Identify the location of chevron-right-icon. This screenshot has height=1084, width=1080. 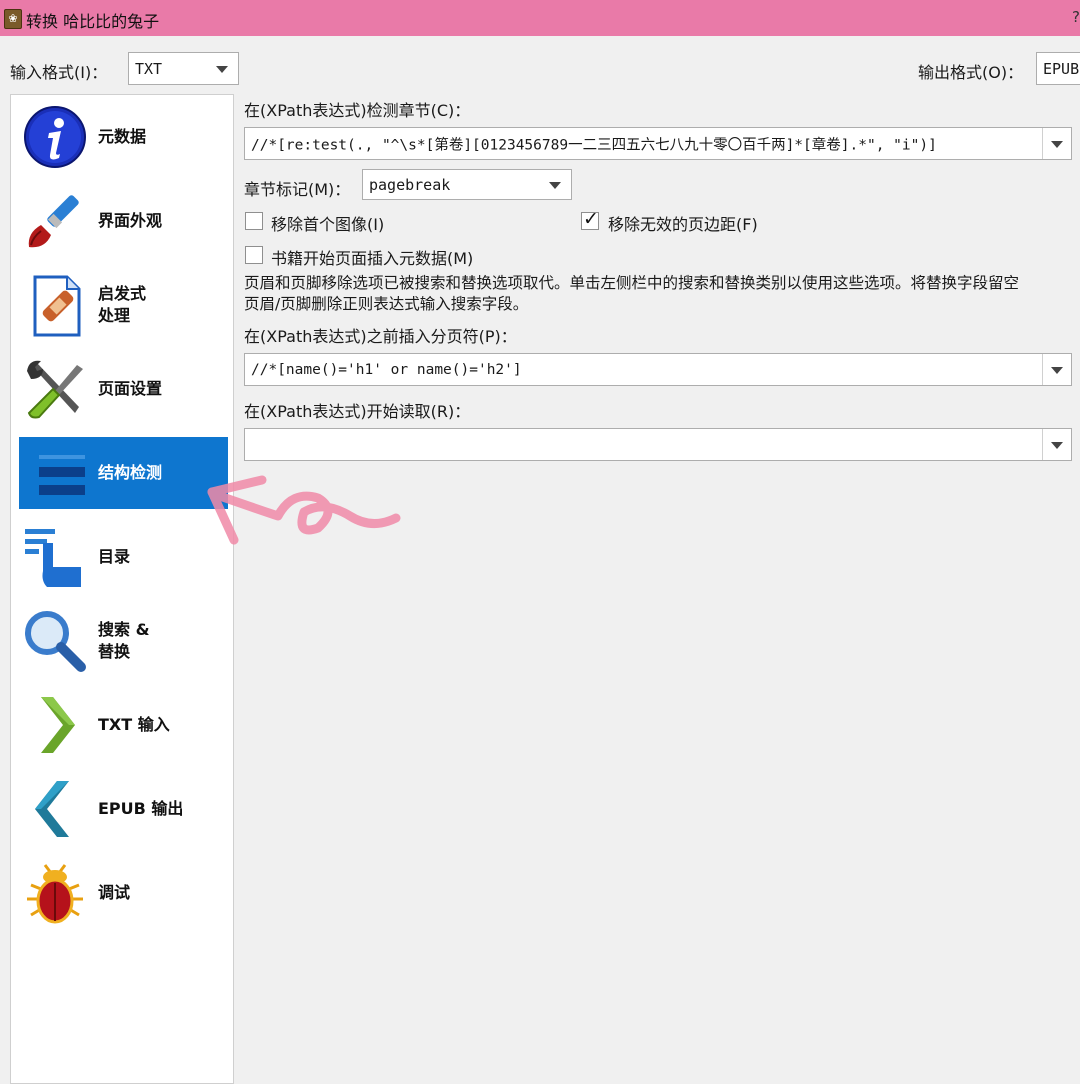
(58, 725).